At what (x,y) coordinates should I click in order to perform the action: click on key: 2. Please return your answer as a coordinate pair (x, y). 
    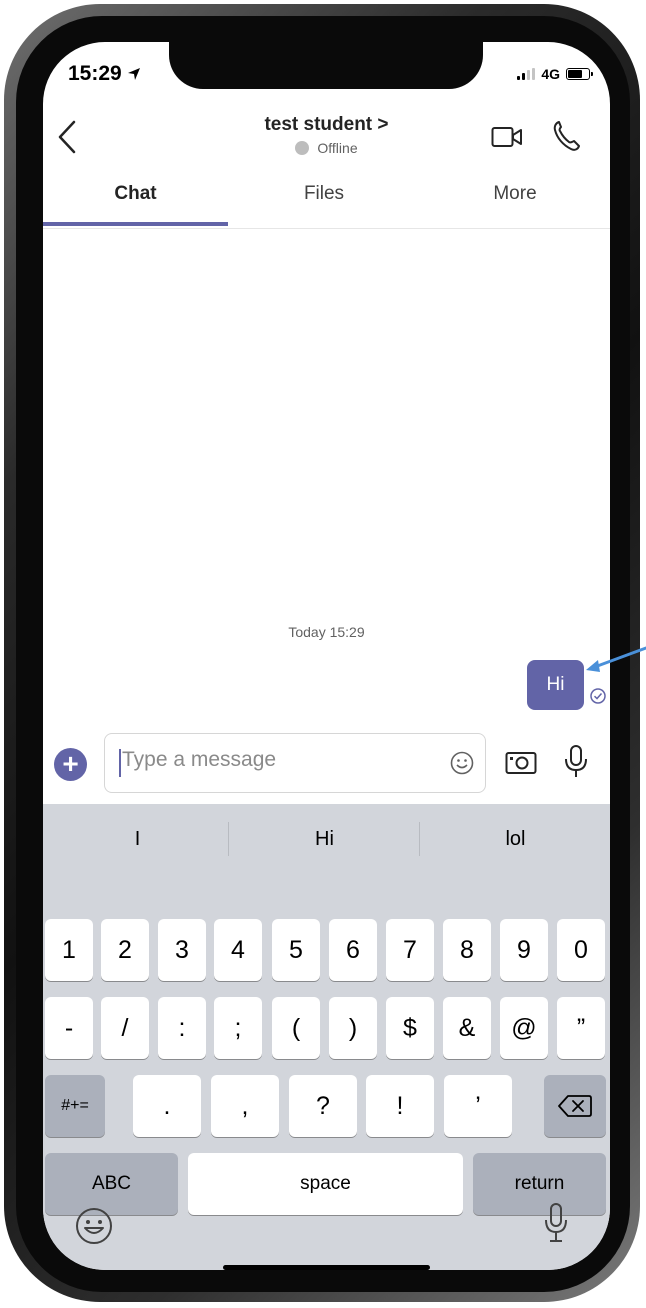
    Looking at the image, I should click on (125, 950).